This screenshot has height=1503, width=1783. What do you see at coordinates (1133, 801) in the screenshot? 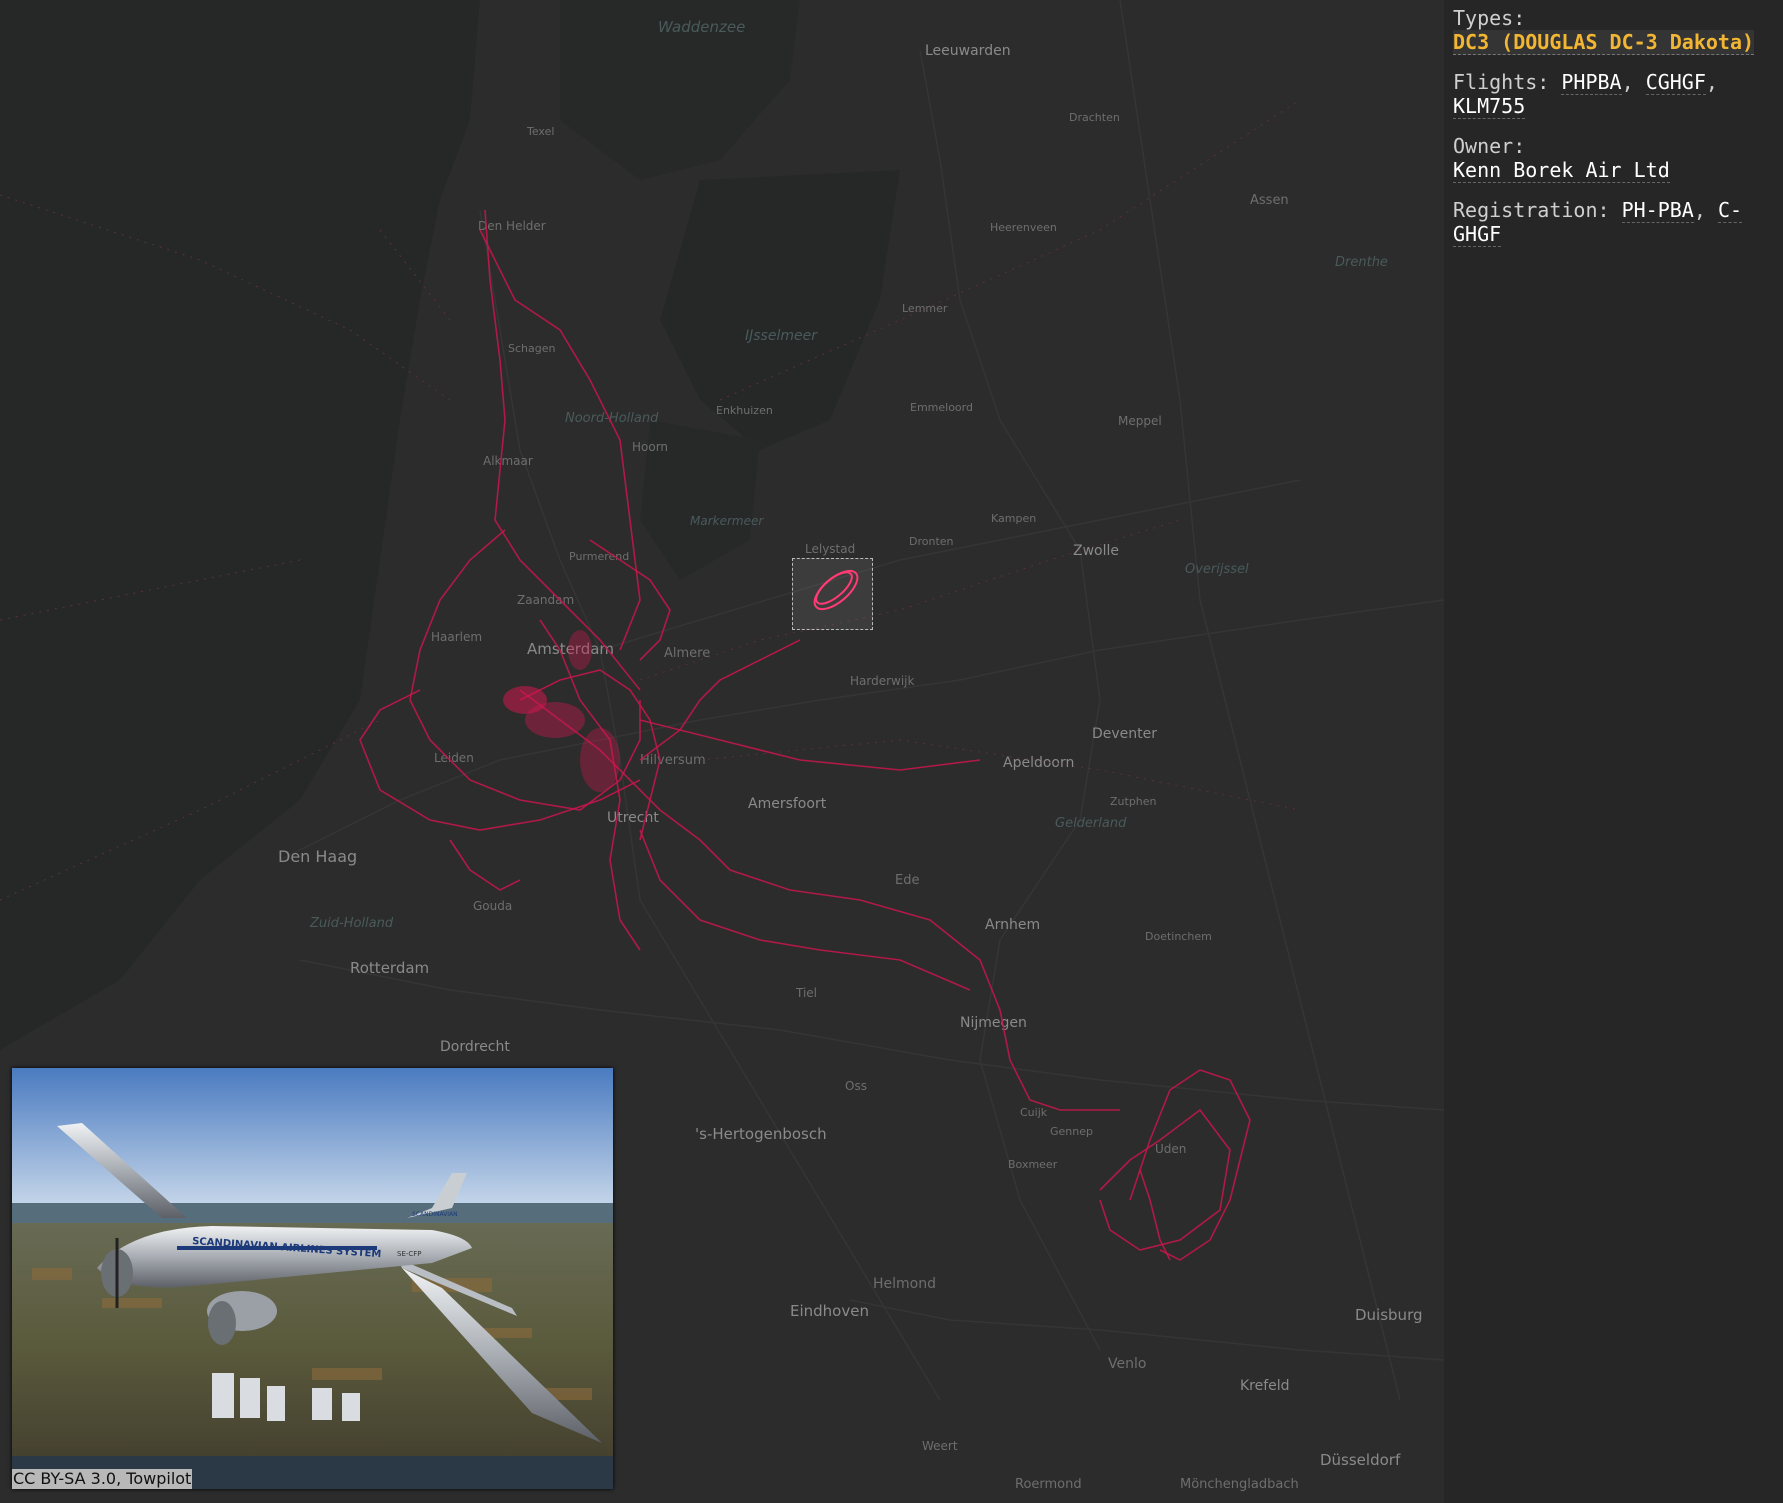
I see `place-zutphen: Zutphen` at bounding box center [1133, 801].